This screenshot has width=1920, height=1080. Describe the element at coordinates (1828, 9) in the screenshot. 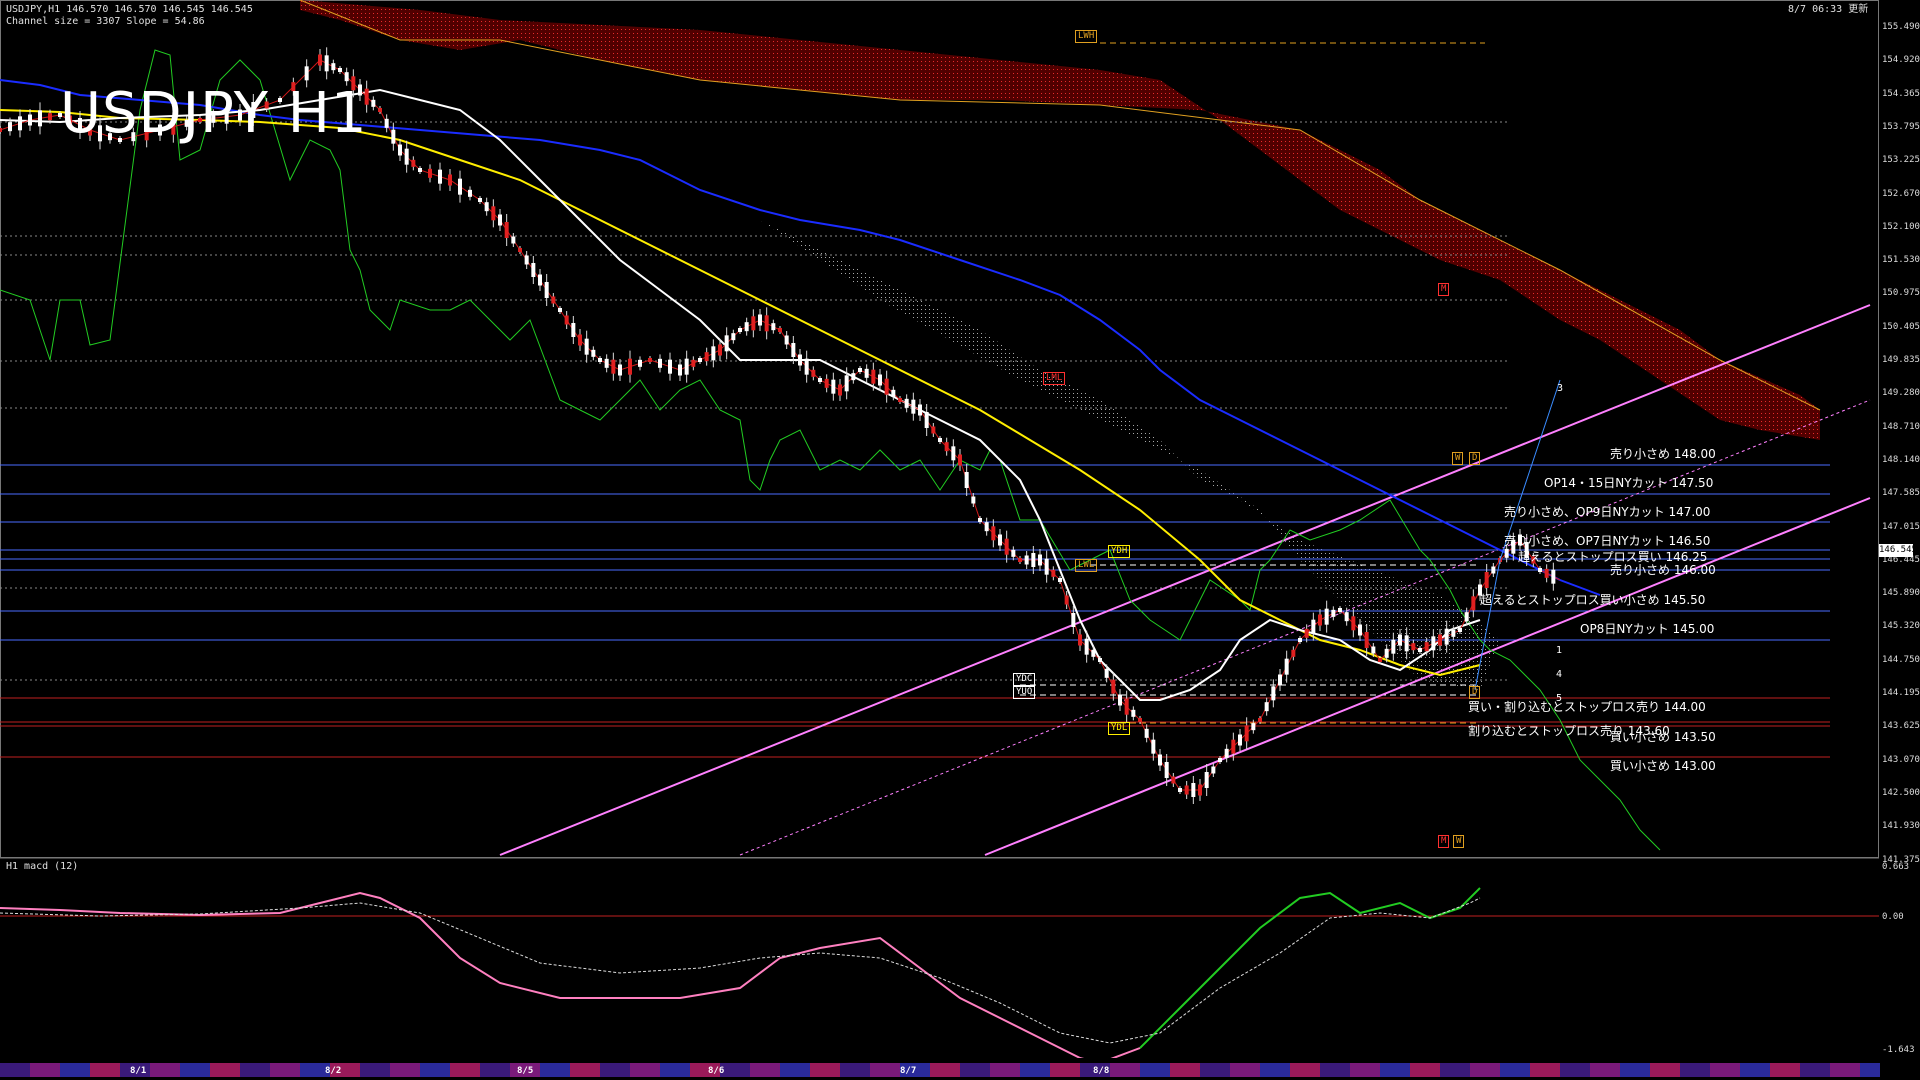

I see `update-timestamp: 8/7 06:33 更新` at that location.